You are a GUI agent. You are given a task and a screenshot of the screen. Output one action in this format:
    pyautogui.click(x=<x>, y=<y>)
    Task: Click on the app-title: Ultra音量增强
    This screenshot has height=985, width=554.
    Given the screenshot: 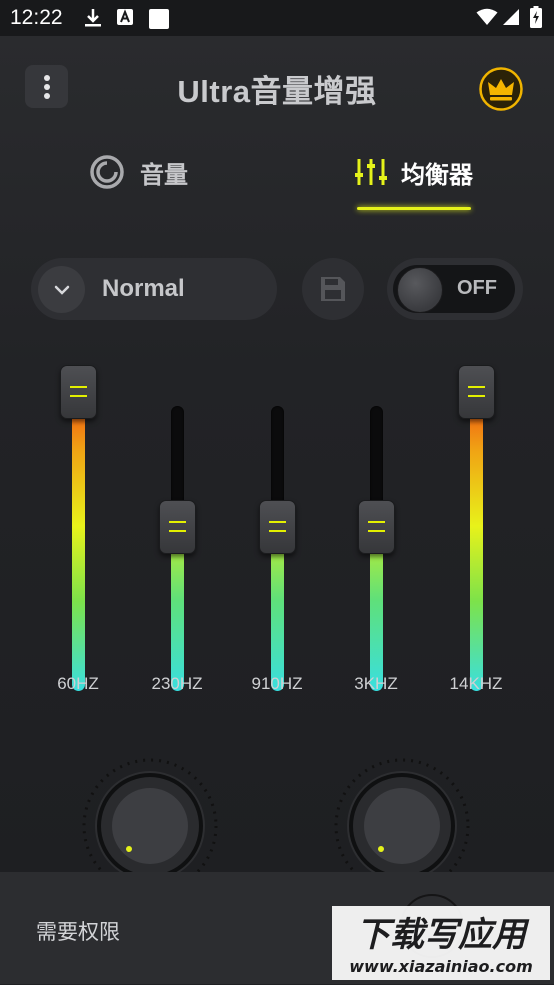 What is the action you would take?
    pyautogui.click(x=277, y=91)
    